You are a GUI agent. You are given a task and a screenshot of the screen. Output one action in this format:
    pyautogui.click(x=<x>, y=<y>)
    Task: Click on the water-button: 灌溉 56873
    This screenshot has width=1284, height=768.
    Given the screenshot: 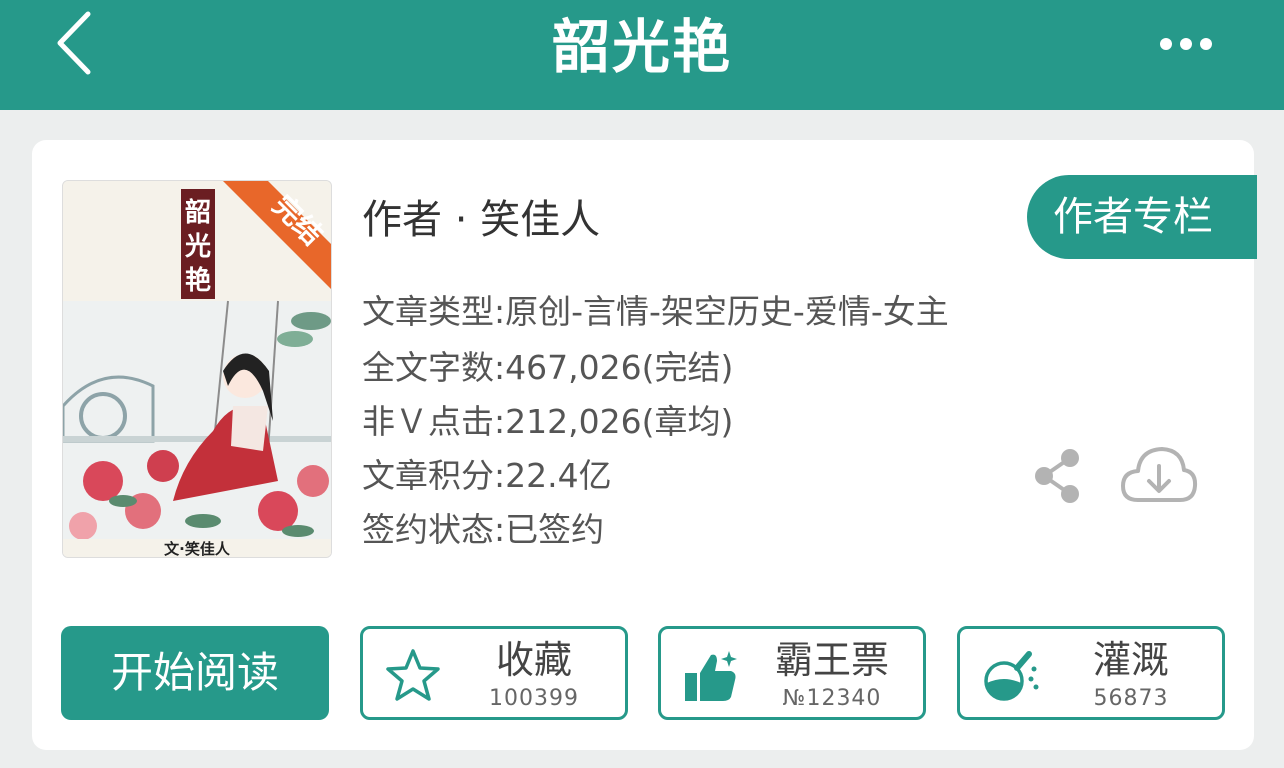 What is the action you would take?
    pyautogui.click(x=1091, y=673)
    